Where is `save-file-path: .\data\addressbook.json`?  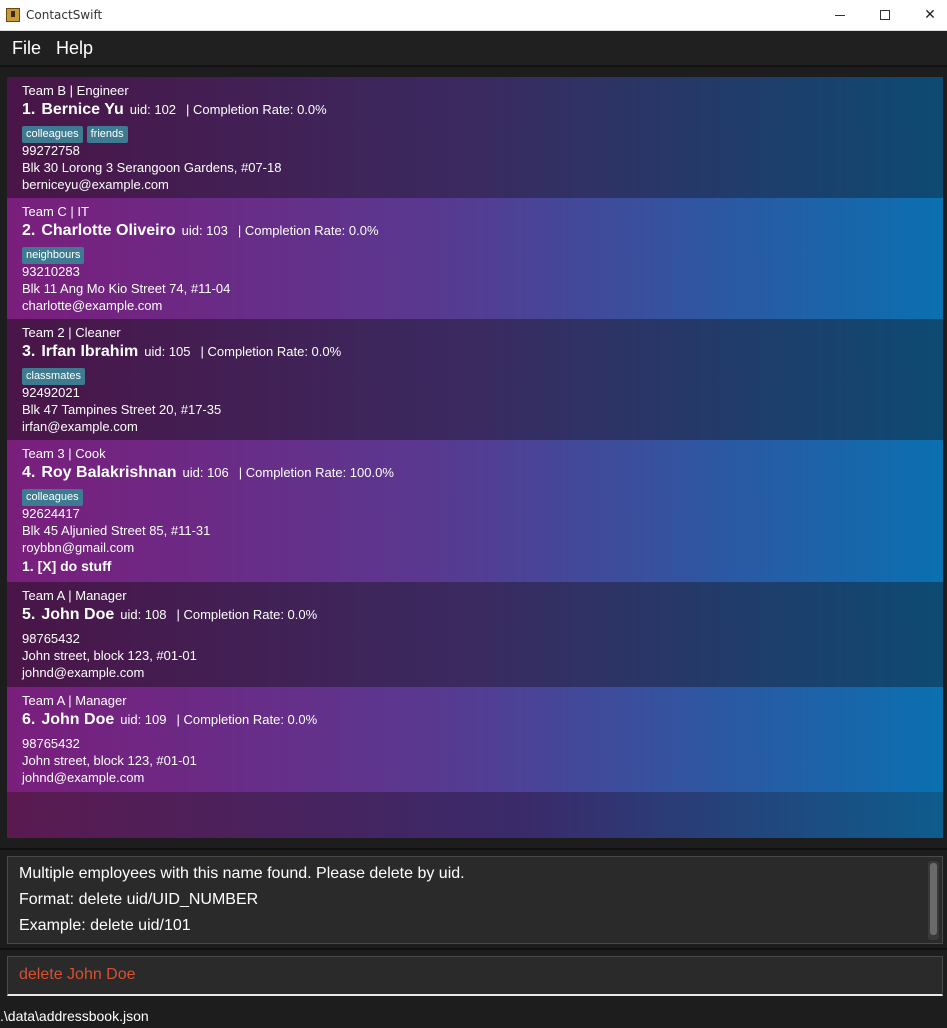 save-file-path: .\data\addressbook.json is located at coordinates (74, 1016).